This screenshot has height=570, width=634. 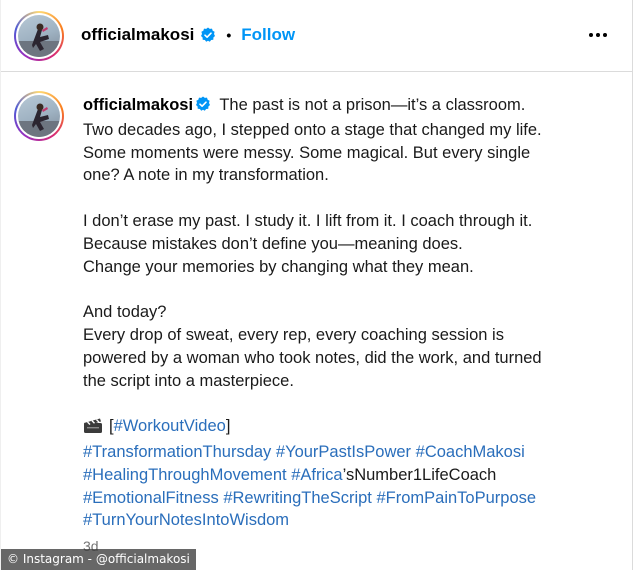 I want to click on image-credit-watermark: © Instagram - @officialmakosi, so click(x=98, y=559).